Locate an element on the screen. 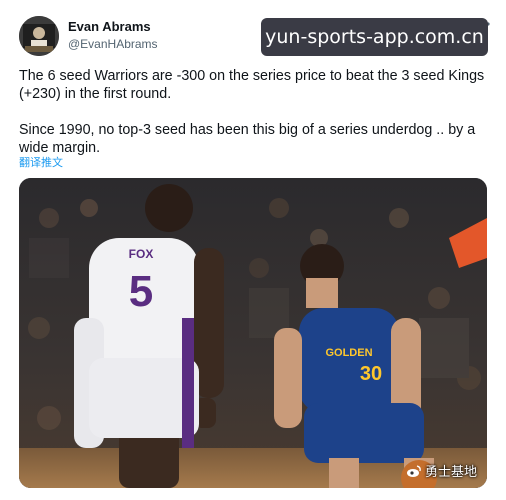  kings-jersey-name: FOX is located at coordinates (141, 254).